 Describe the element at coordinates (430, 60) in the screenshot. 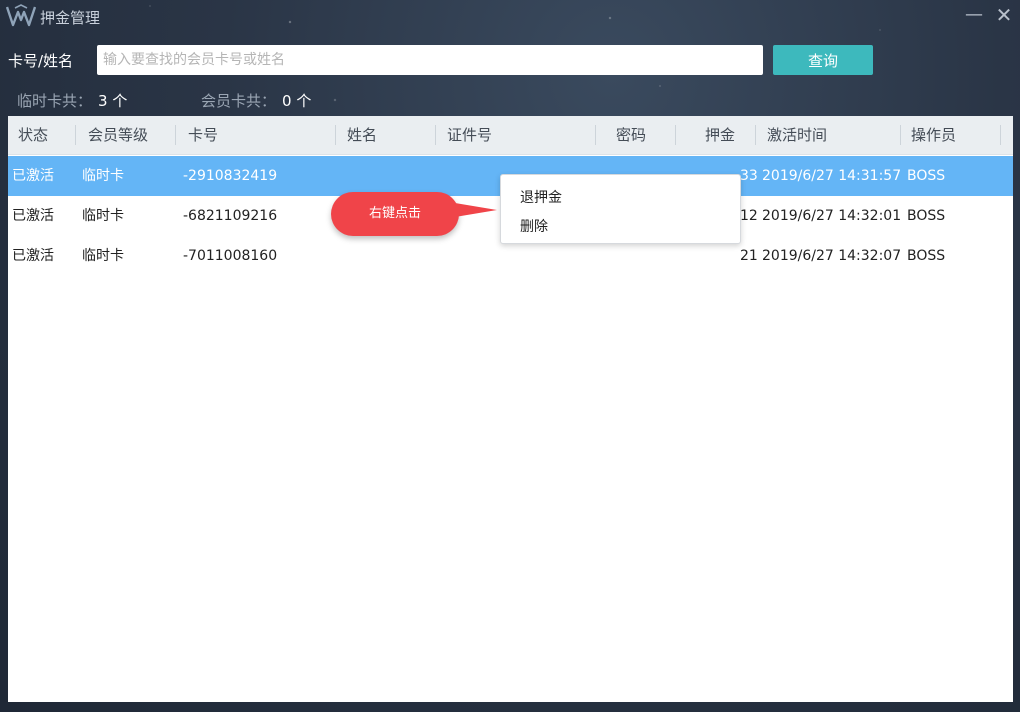

I see `search-input` at that location.